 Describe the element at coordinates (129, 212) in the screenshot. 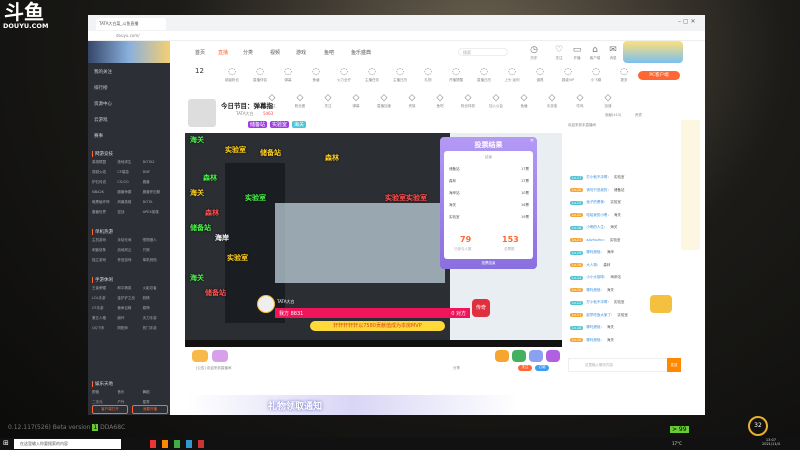

I see `game-link: 逆战` at that location.